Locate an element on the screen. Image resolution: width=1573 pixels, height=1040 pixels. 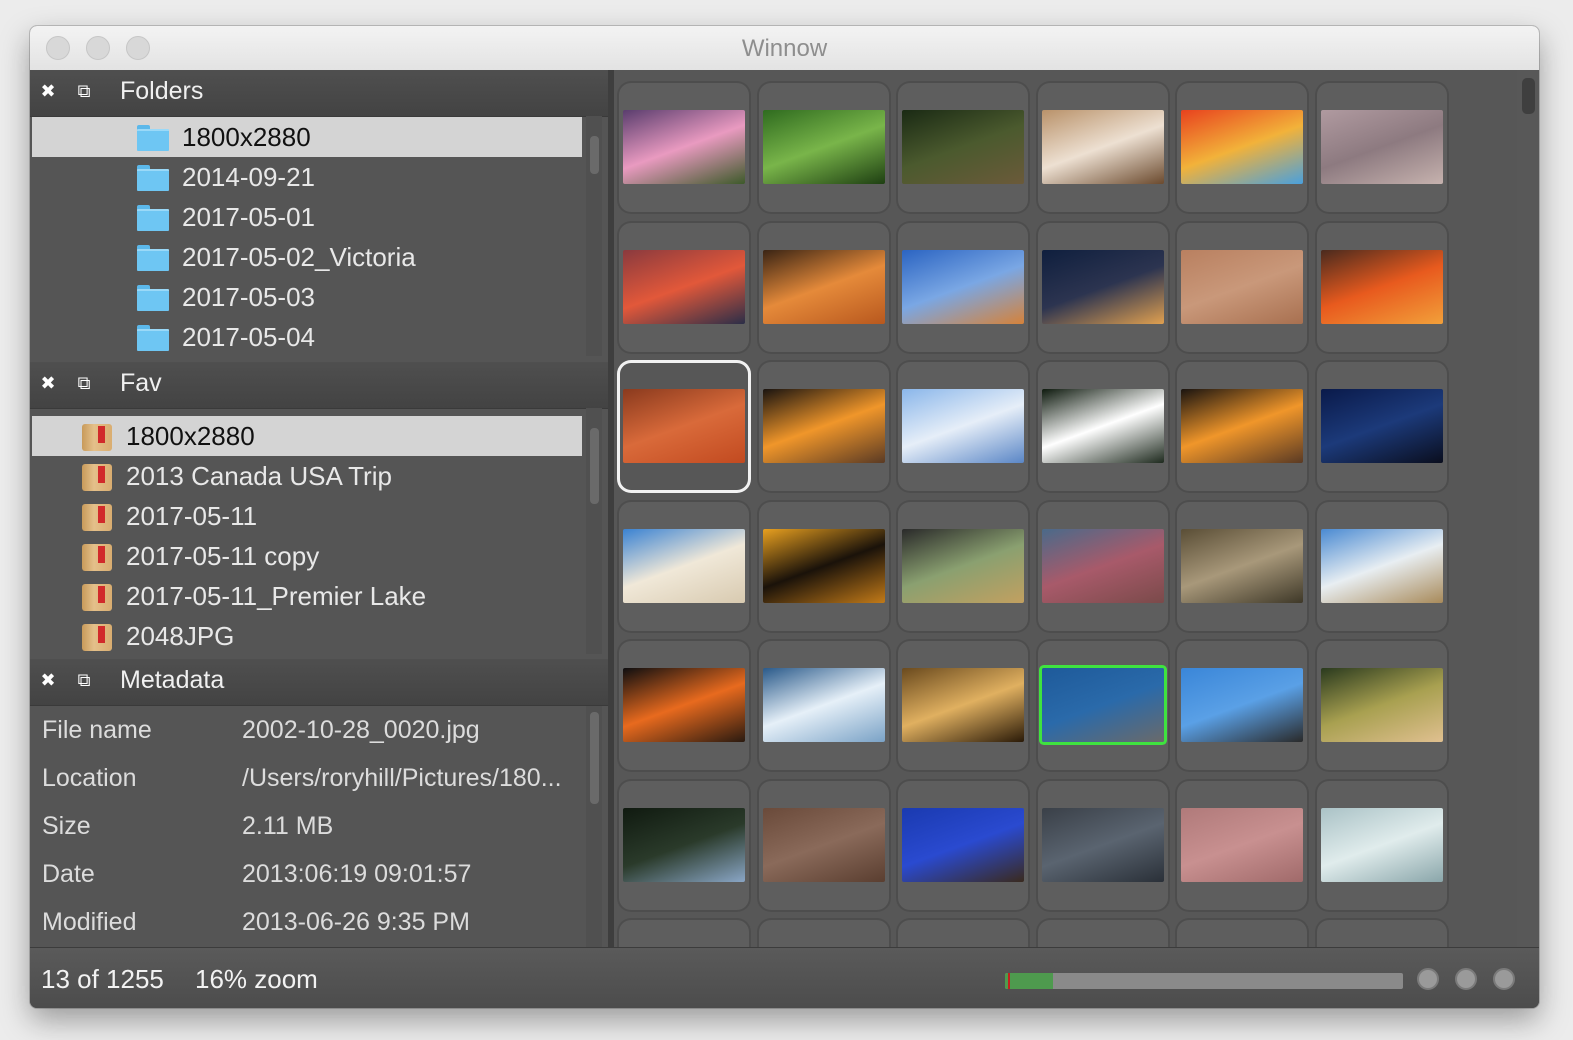
folder-item: 2014-09-21 is located at coordinates (307, 177).